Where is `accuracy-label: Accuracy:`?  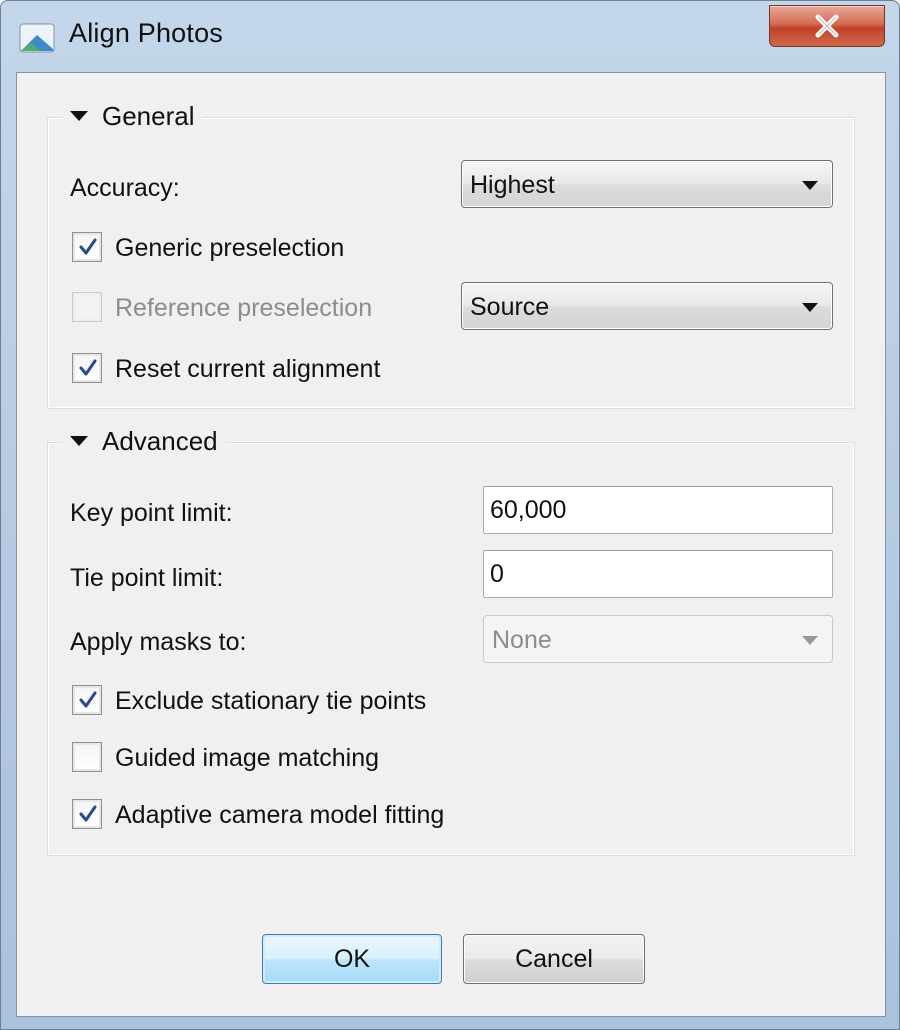
accuracy-label: Accuracy: is located at coordinates (125, 188).